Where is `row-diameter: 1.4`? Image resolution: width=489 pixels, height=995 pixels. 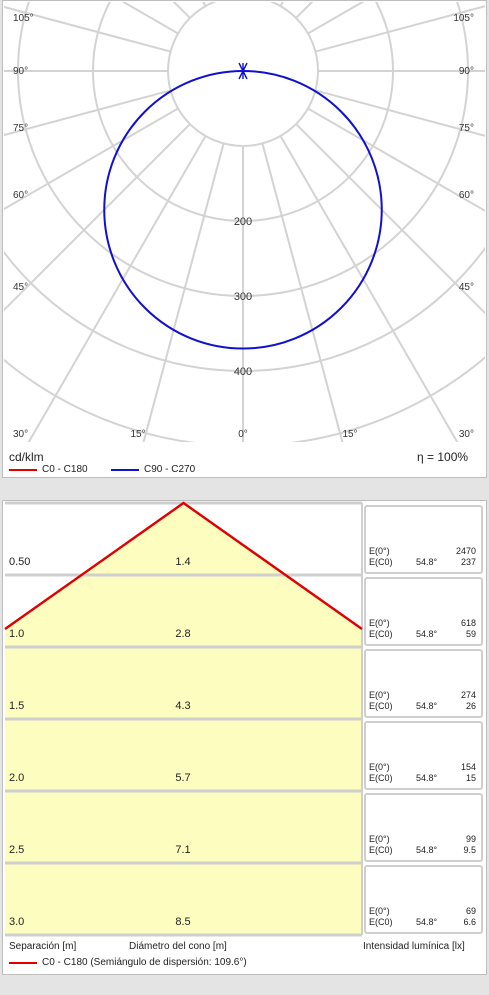
row-diameter: 1.4 is located at coordinates (182, 562).